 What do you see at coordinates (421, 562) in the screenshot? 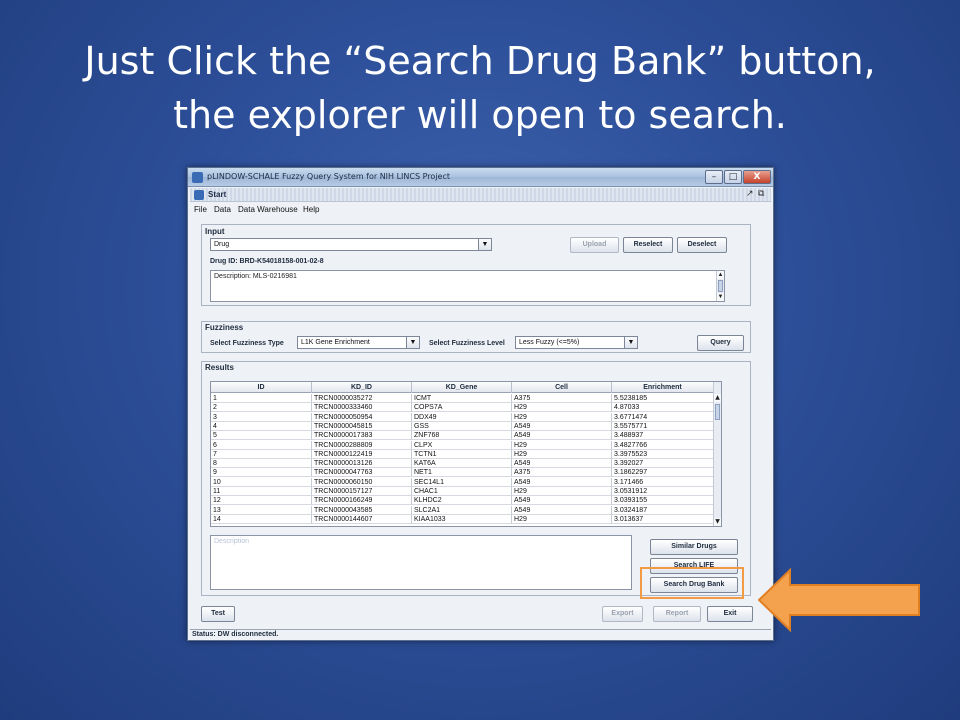
I see `result-description-field: Description` at bounding box center [421, 562].